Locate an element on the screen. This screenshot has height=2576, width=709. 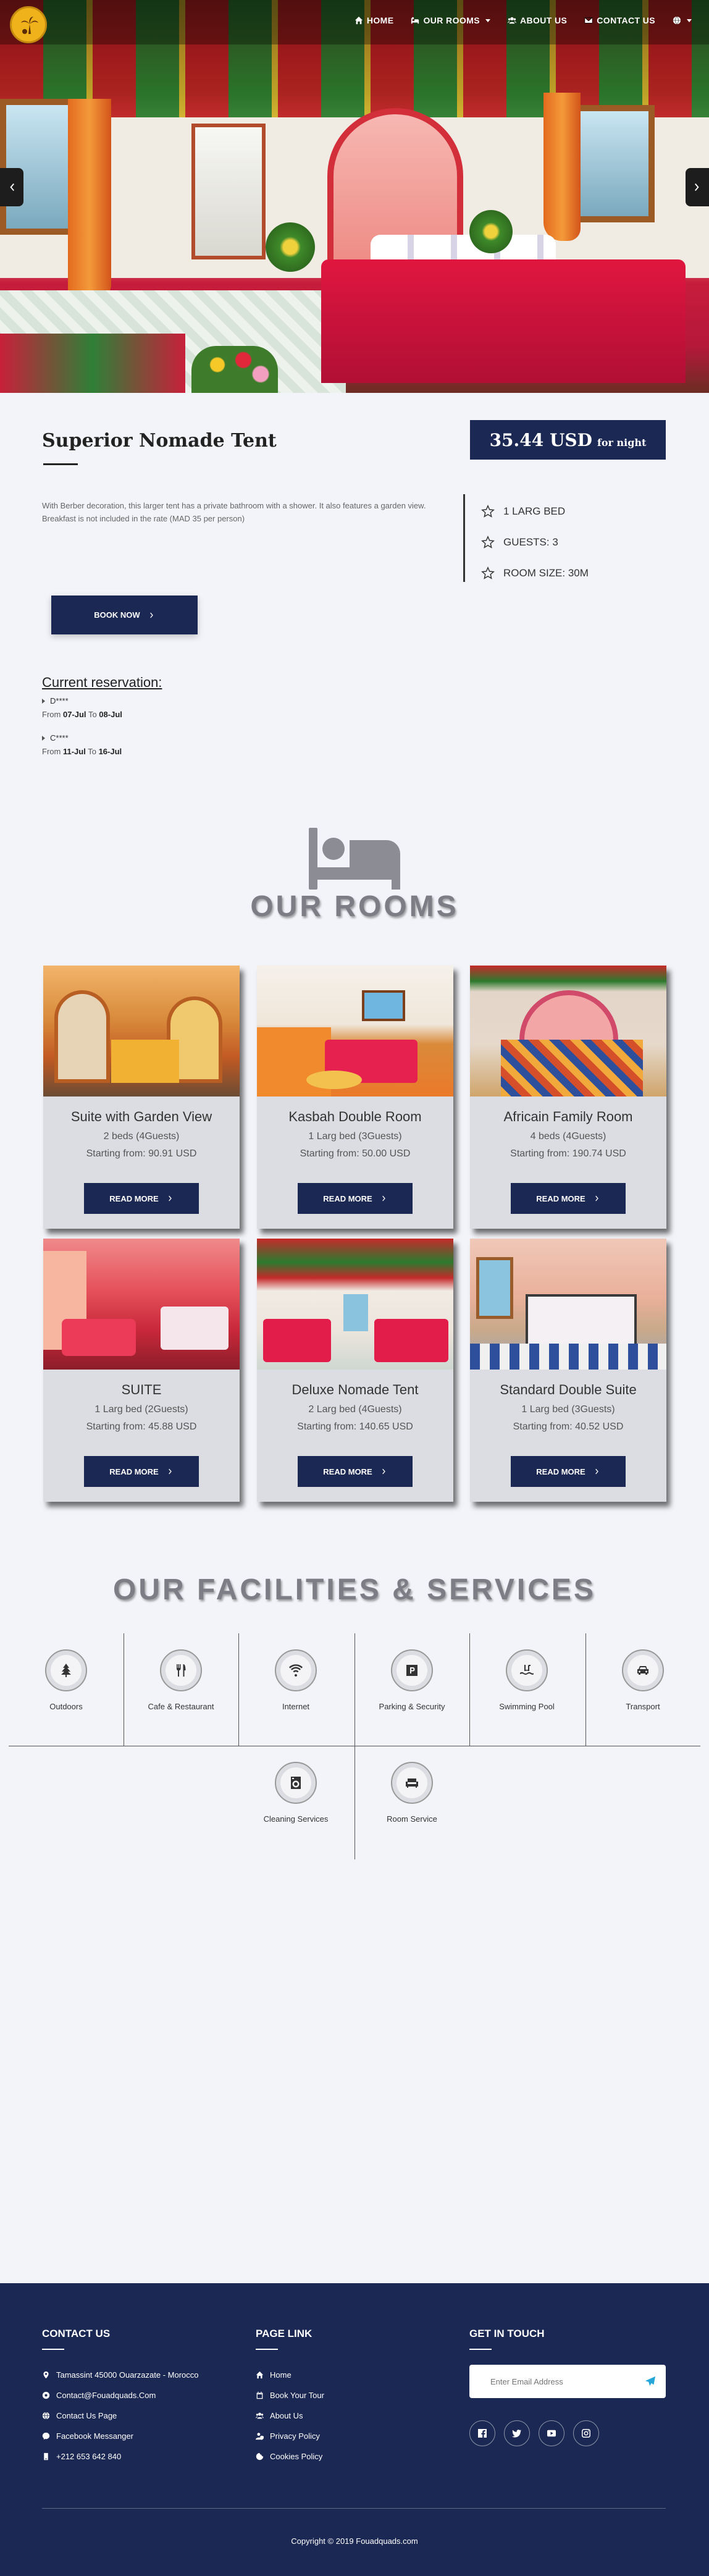
nav-contact-us-label: CONTACT US is located at coordinates (626, 20).